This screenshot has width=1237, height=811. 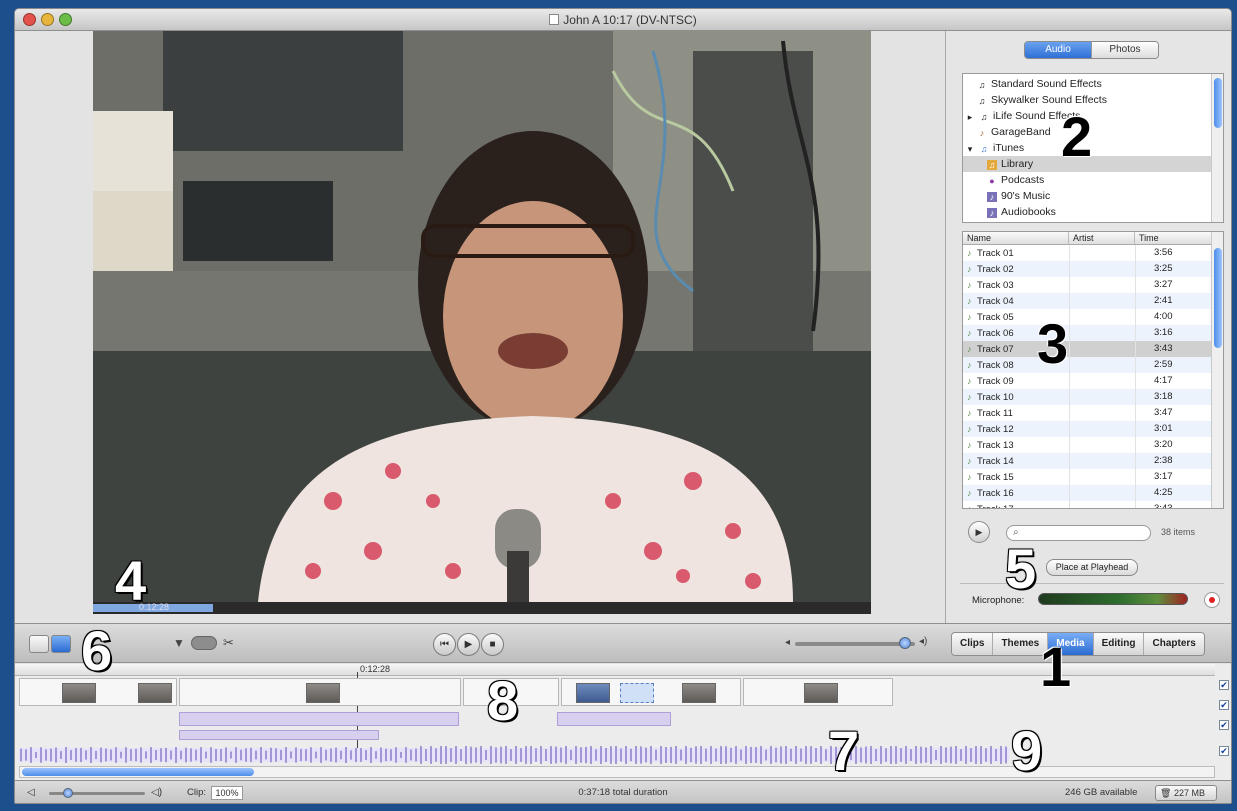 What do you see at coordinates (1174, 461) in the screenshot?
I see `track-time-cell: 2:38` at bounding box center [1174, 461].